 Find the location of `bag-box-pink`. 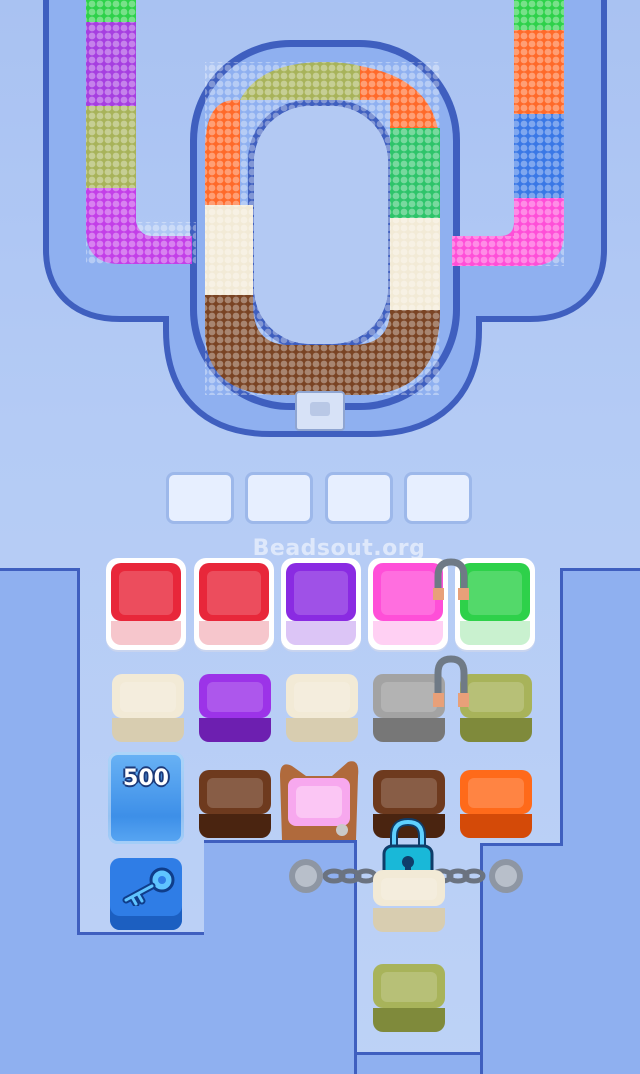

bag-box-pink is located at coordinates (319, 799).